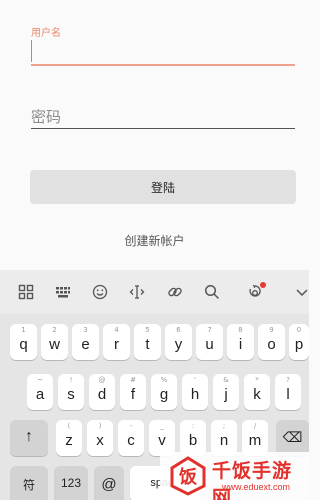 The width and height of the screenshot is (320, 500). What do you see at coordinates (69, 438) in the screenshot?
I see `key-z: (z` at bounding box center [69, 438].